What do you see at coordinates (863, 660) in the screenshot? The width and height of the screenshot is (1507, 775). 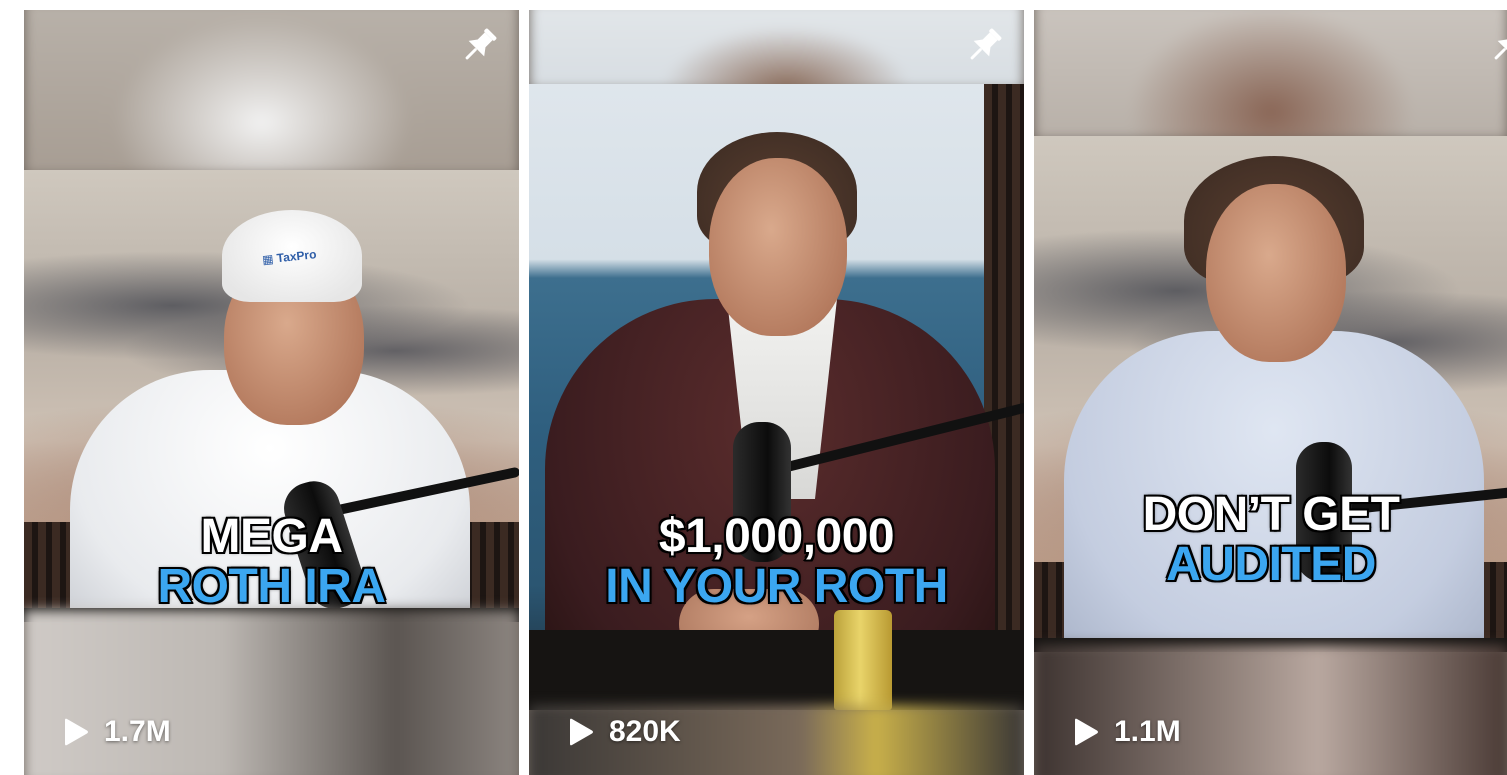 I see `energy-drink-can` at bounding box center [863, 660].